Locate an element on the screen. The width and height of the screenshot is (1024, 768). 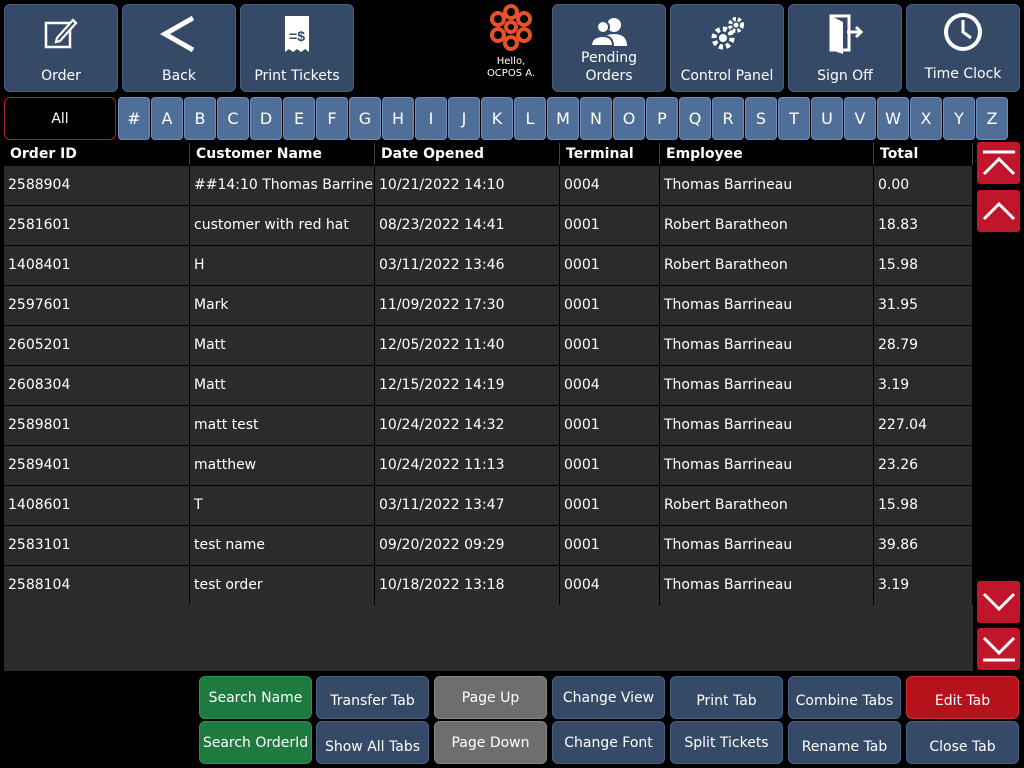
filter-all-button: All is located at coordinates (60, 118).